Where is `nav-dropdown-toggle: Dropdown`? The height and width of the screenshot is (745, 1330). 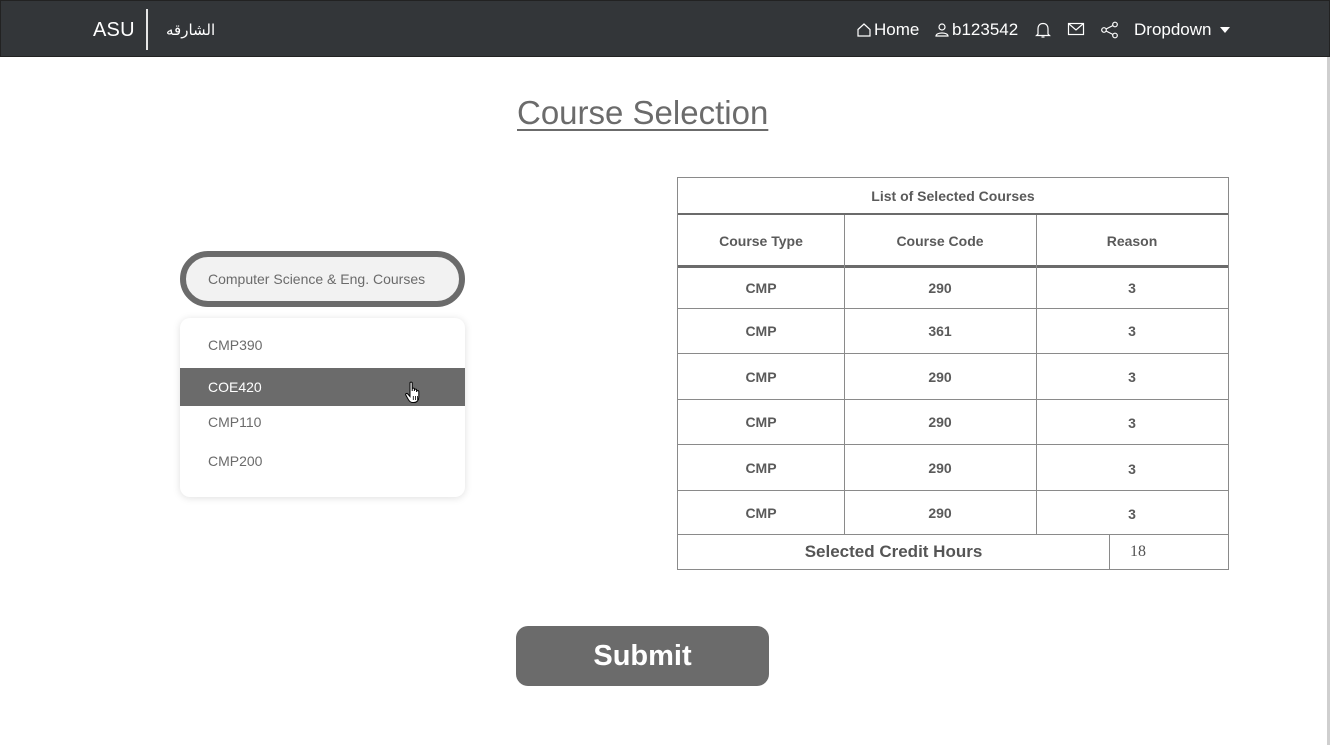 nav-dropdown-toggle: Dropdown is located at coordinates (1182, 30).